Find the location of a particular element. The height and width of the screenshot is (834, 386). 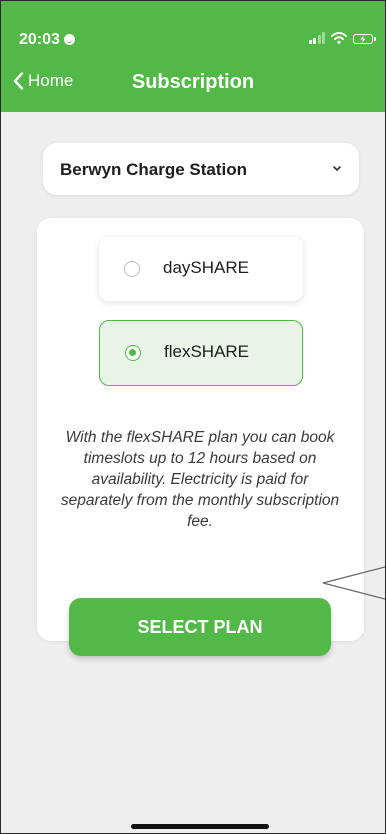

plan-option-label: daySHARE is located at coordinates (206, 267).